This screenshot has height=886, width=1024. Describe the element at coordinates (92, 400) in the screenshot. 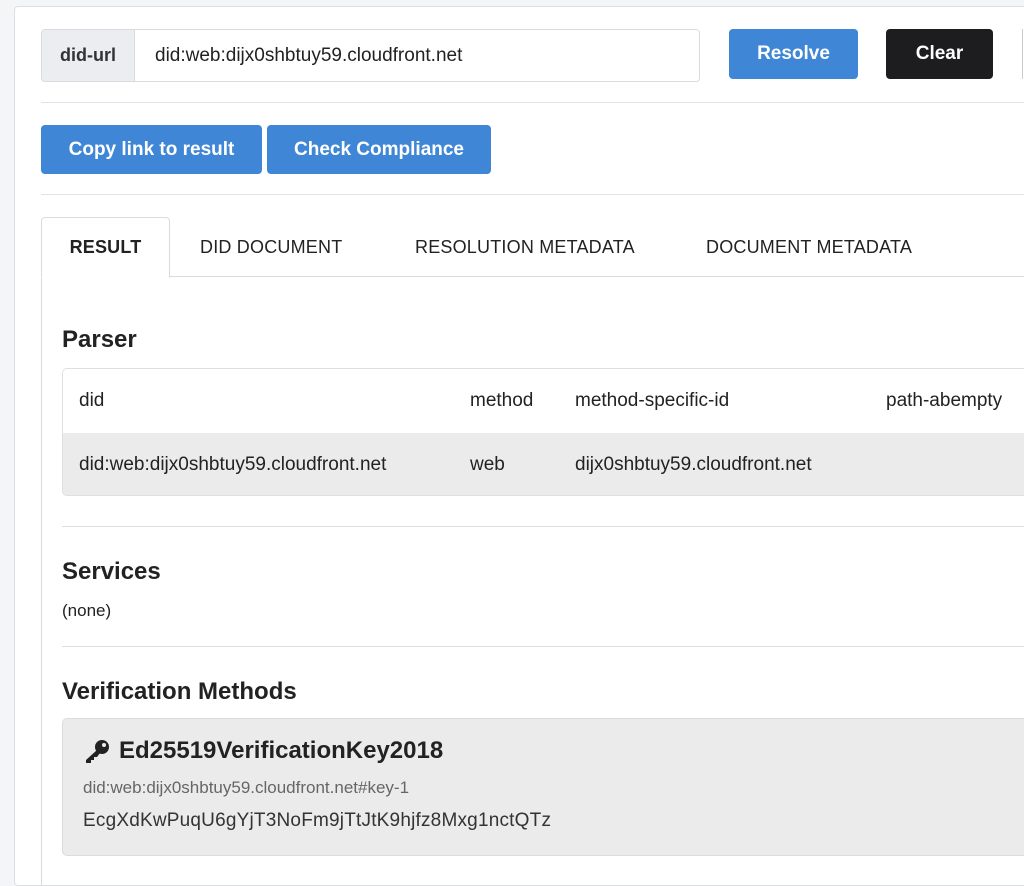

I see `header-did: did` at that location.